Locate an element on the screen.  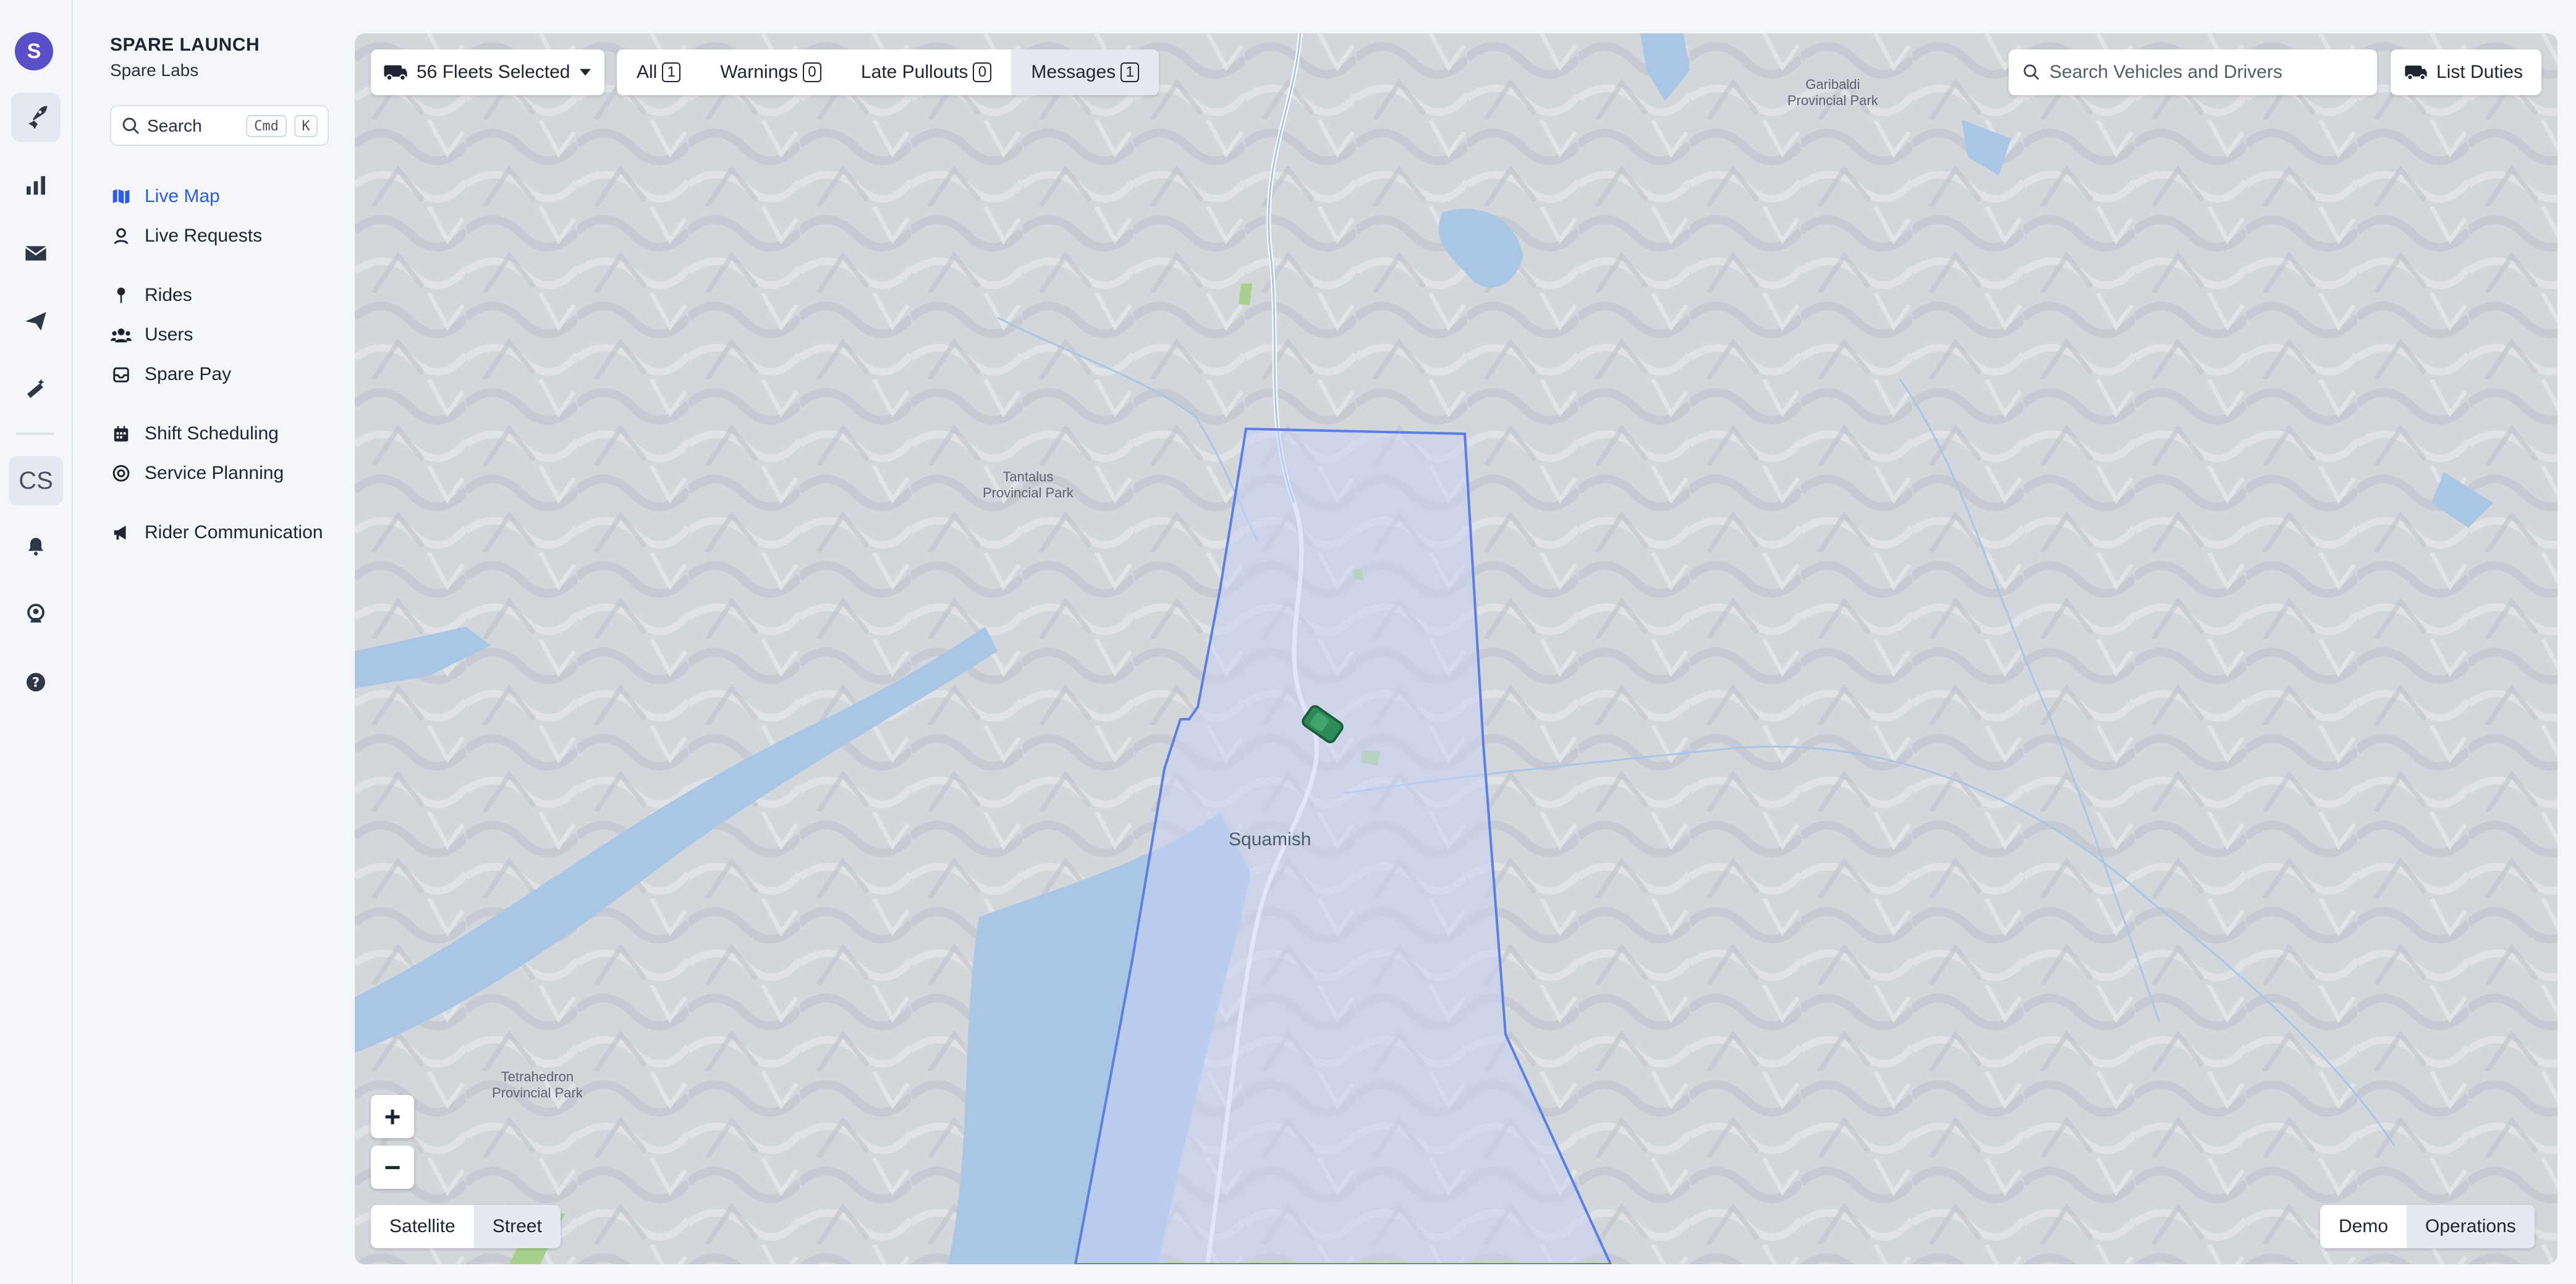
layer-street-button: Street is located at coordinates (517, 1226).